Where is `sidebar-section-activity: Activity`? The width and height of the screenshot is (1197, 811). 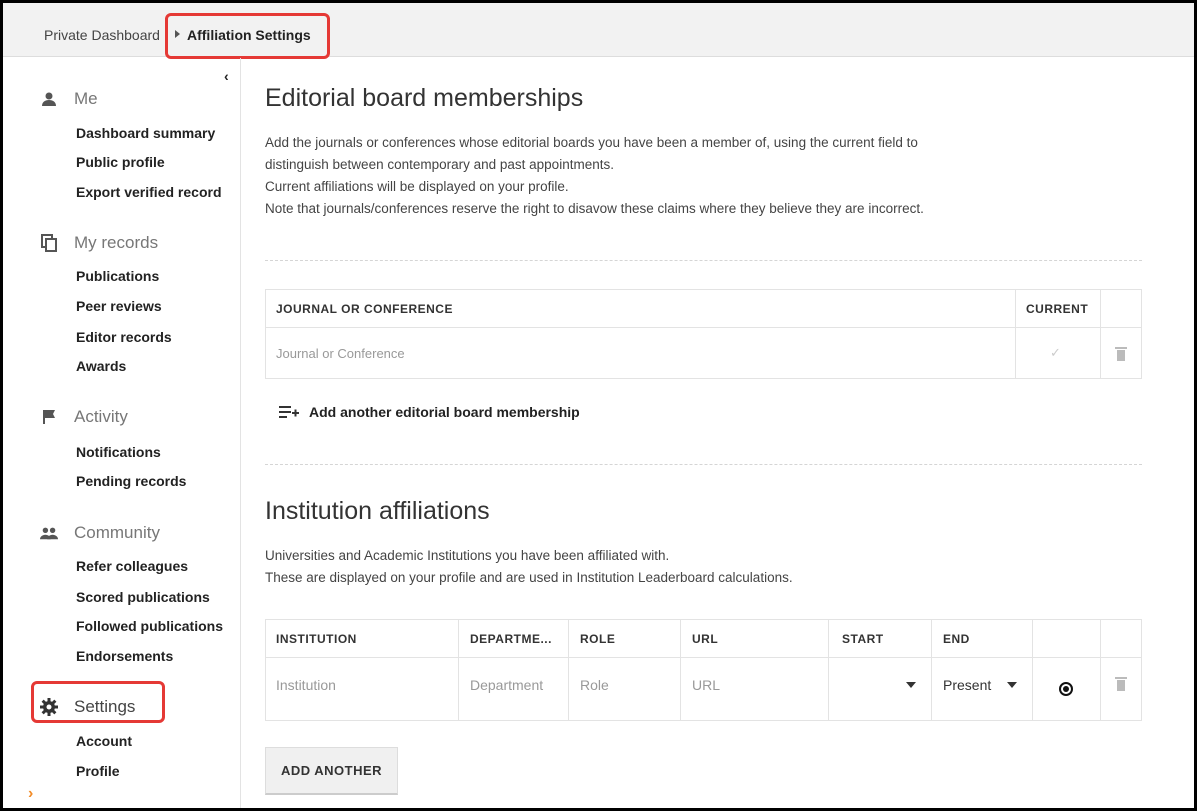
sidebar-section-activity: Activity is located at coordinates (84, 417).